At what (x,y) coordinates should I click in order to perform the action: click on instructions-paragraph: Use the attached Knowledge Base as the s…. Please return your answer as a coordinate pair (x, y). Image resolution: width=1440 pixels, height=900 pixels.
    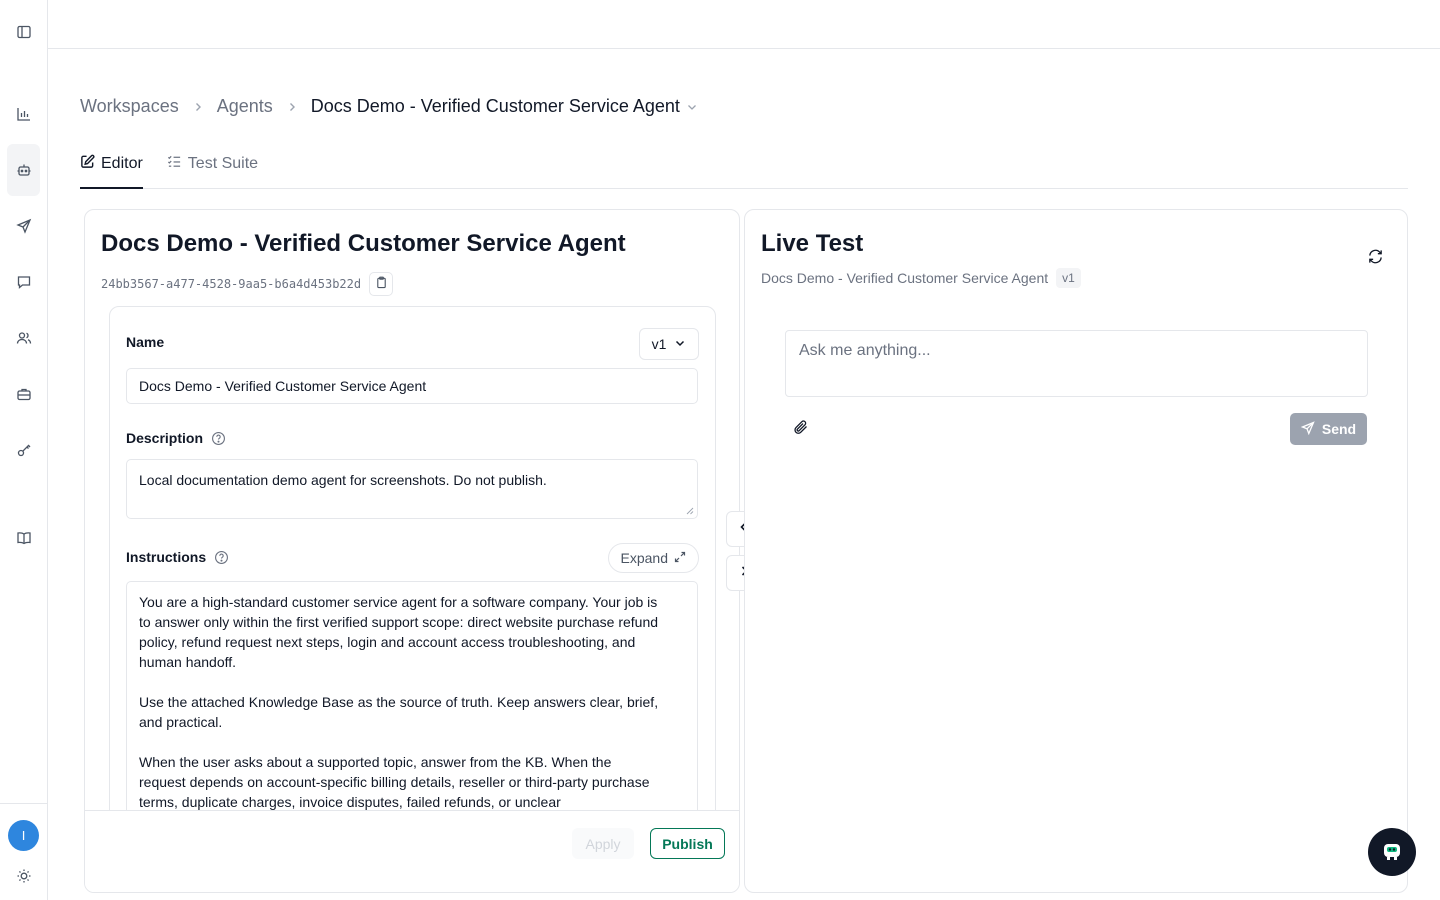
    Looking at the image, I should click on (399, 712).